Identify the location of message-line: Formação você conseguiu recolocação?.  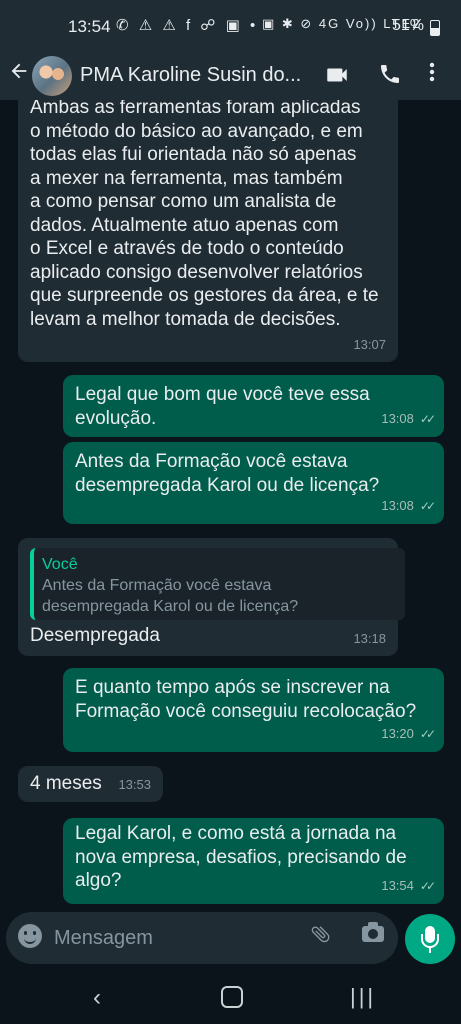
(246, 711).